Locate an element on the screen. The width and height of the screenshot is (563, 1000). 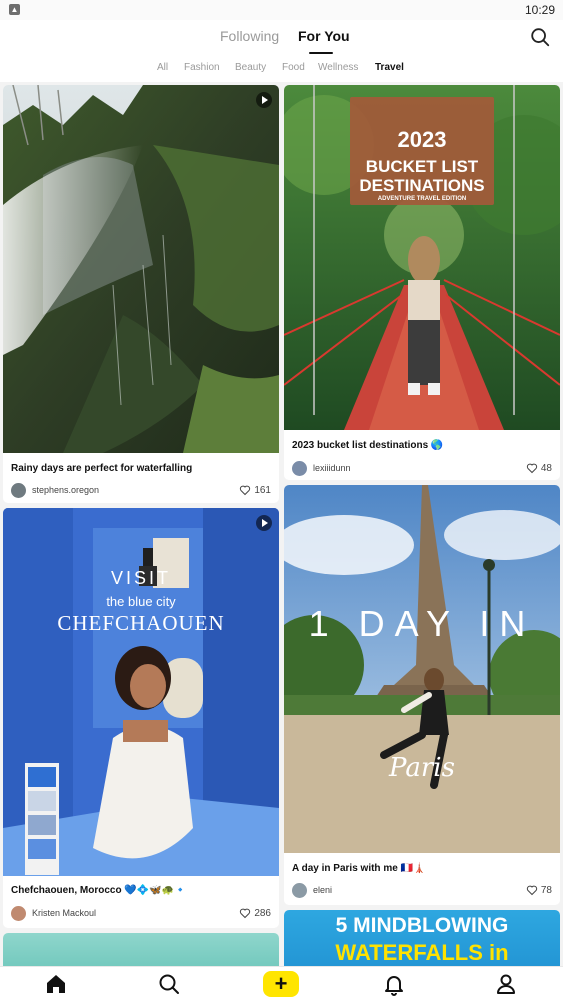
category-fashion: Fashion is located at coordinates (202, 67).